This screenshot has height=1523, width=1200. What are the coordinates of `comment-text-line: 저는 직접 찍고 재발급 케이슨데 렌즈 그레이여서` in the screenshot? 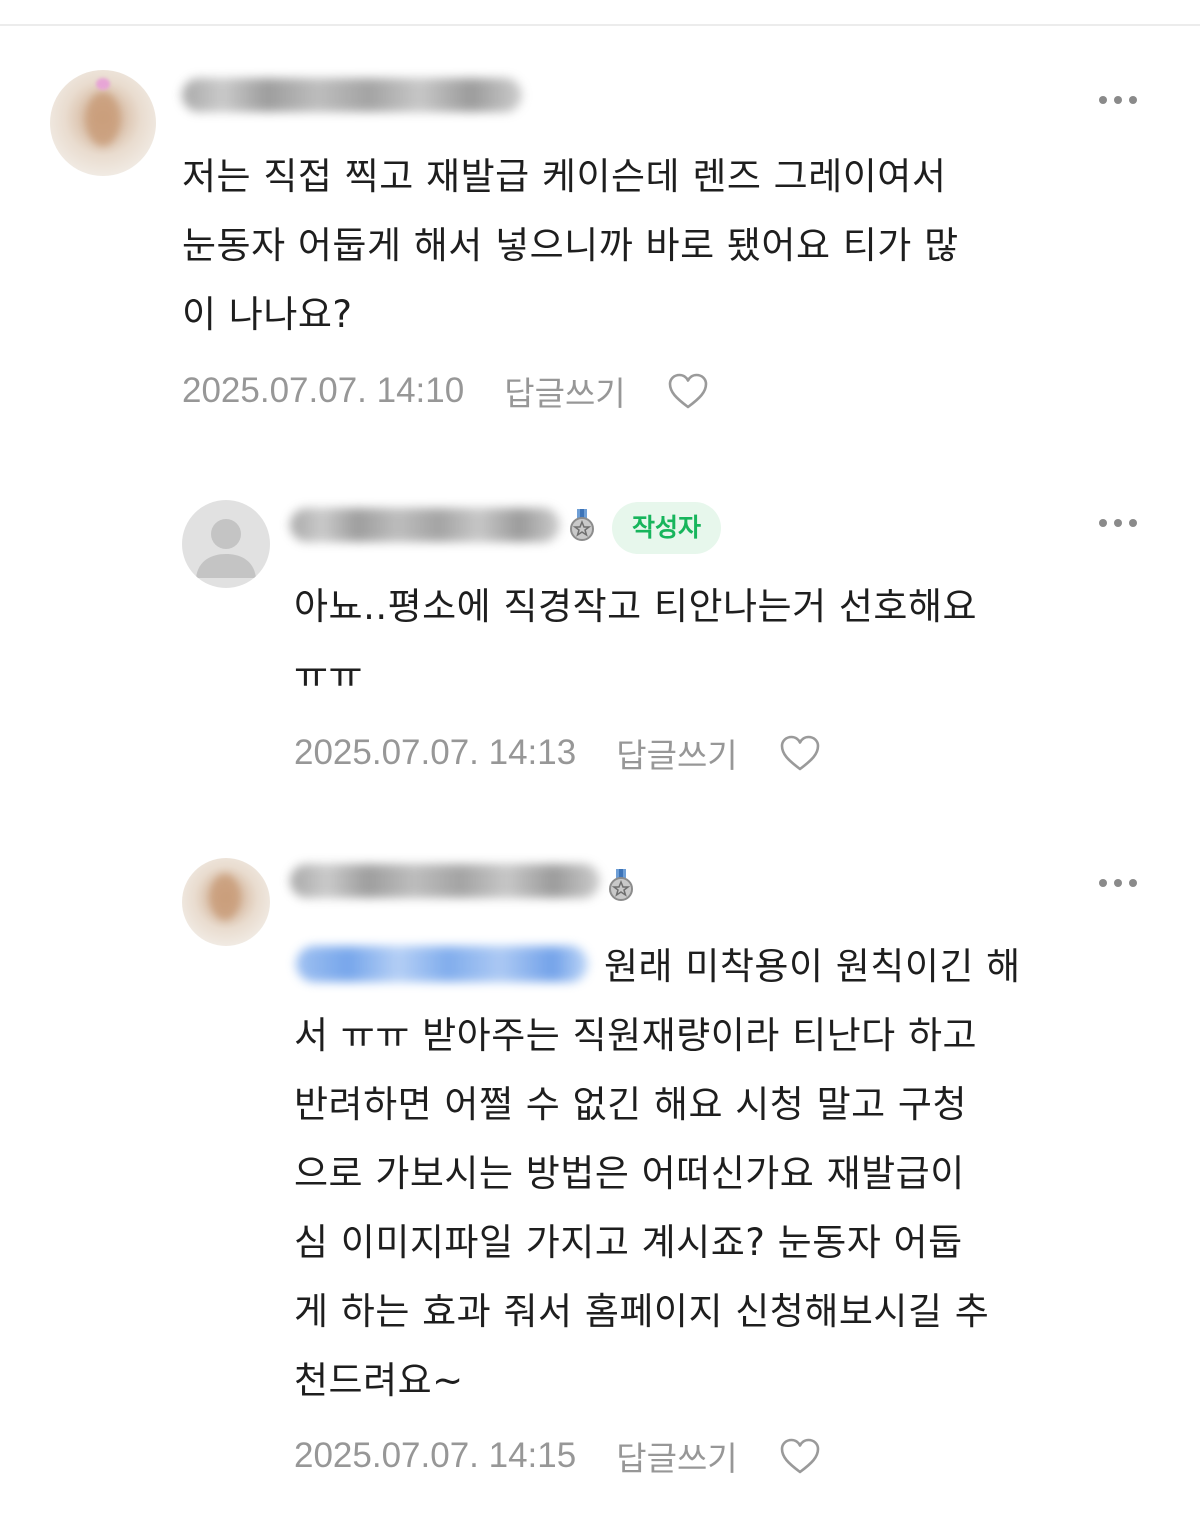 It's located at (564, 176).